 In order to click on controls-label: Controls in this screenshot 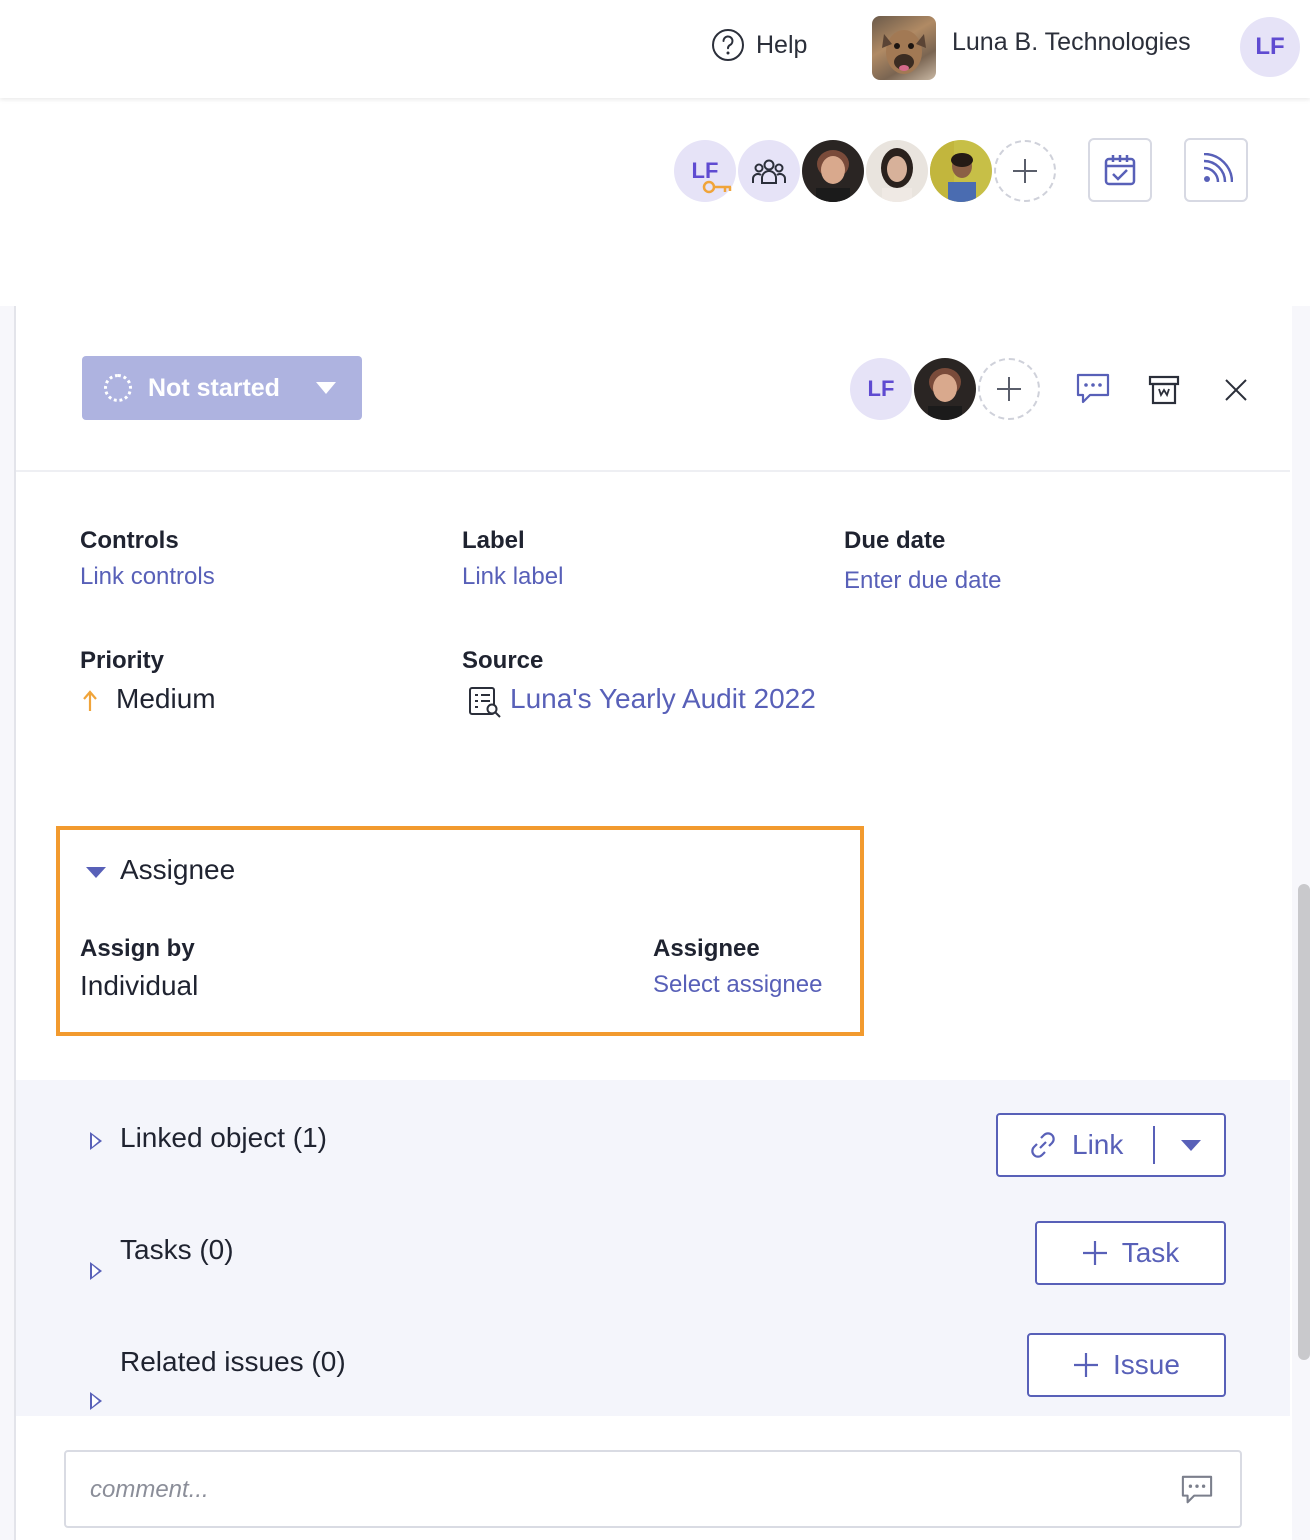, I will do `click(129, 540)`.